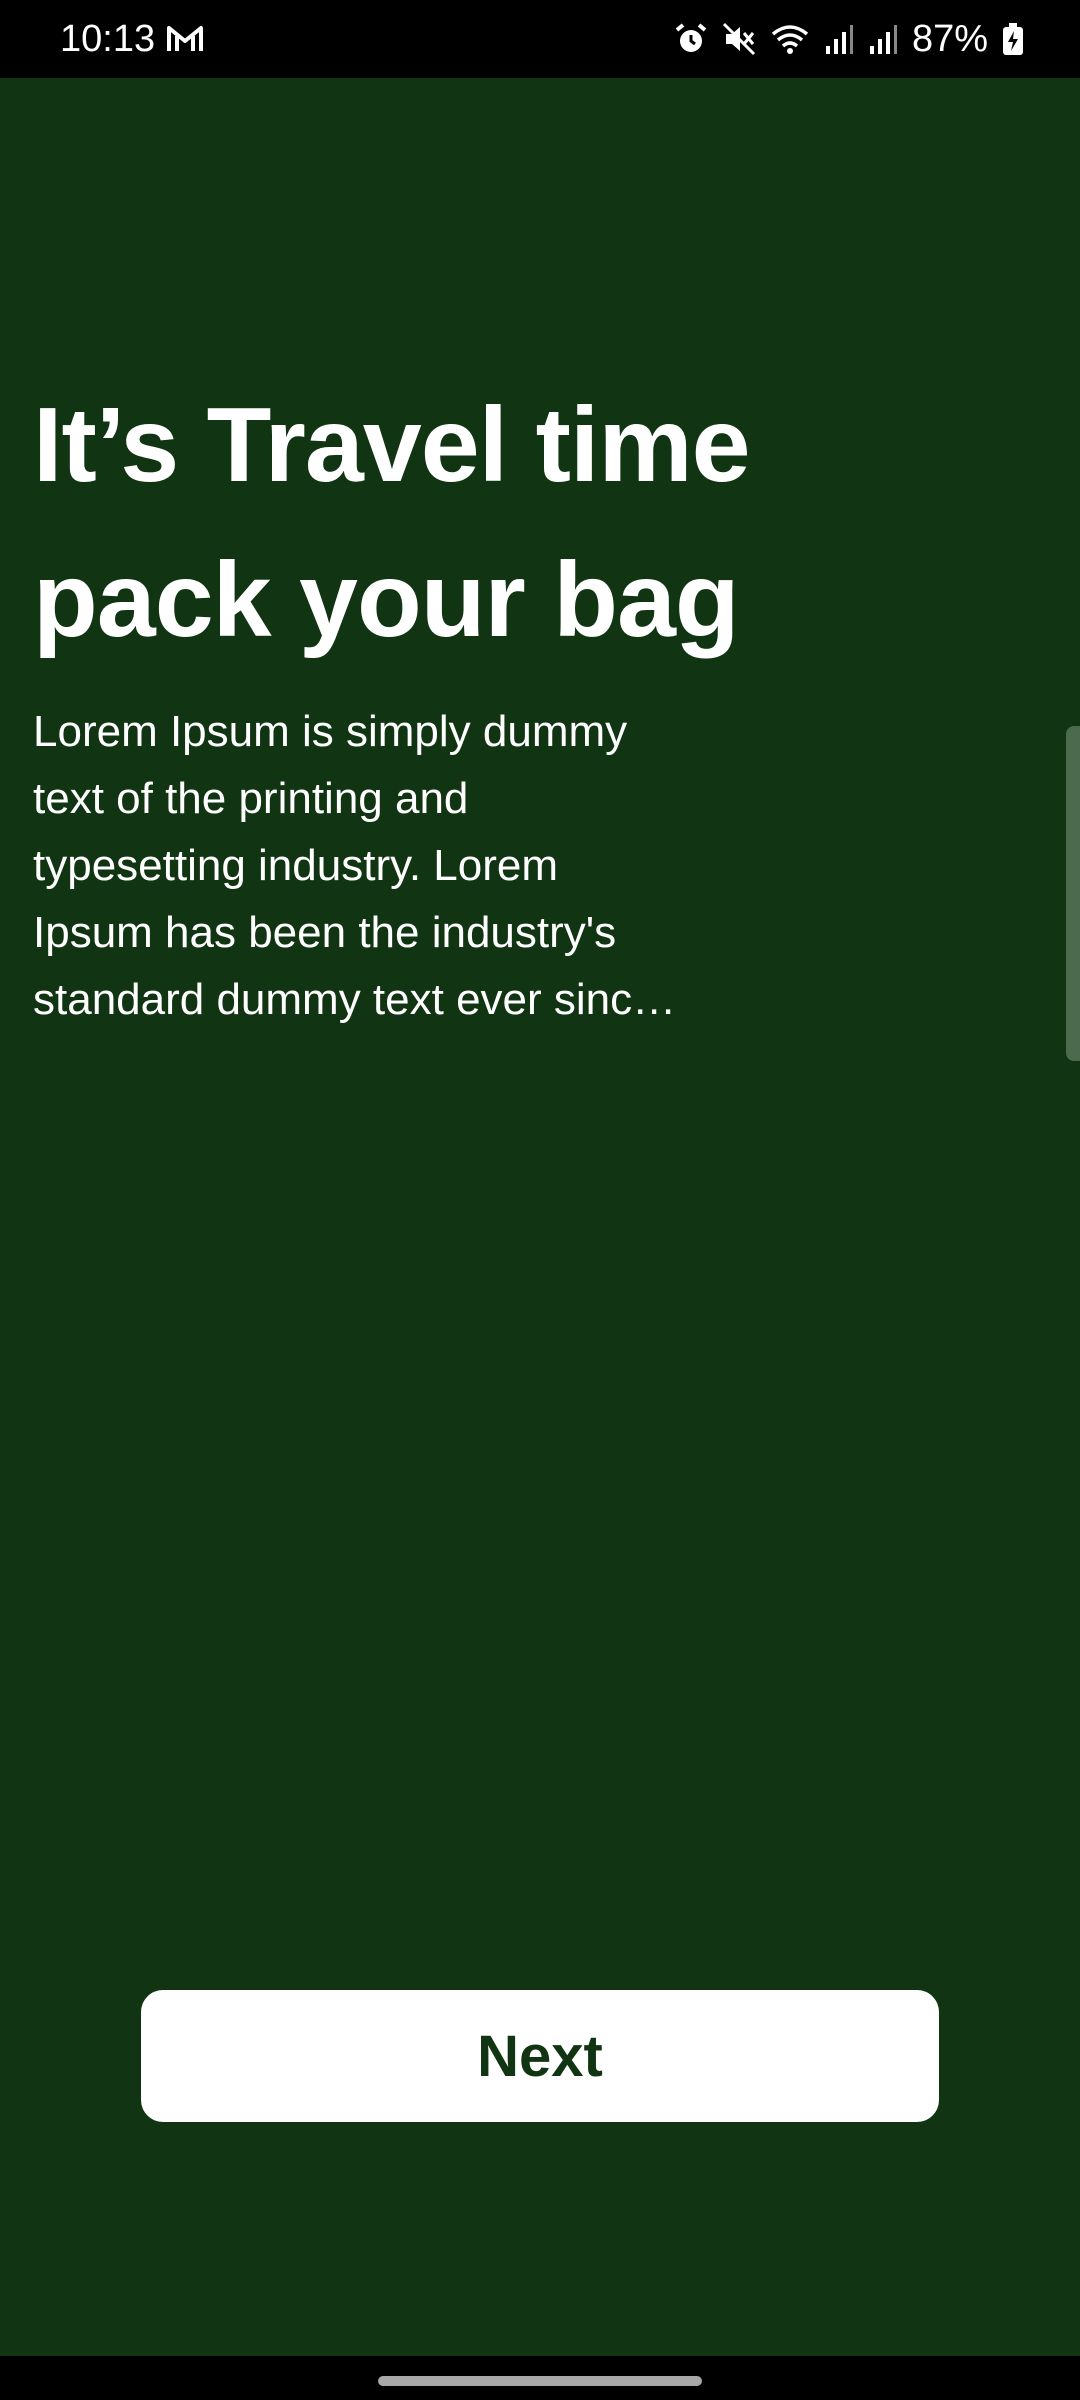  I want to click on headline-line-1: It’s Travel time, so click(392, 445).